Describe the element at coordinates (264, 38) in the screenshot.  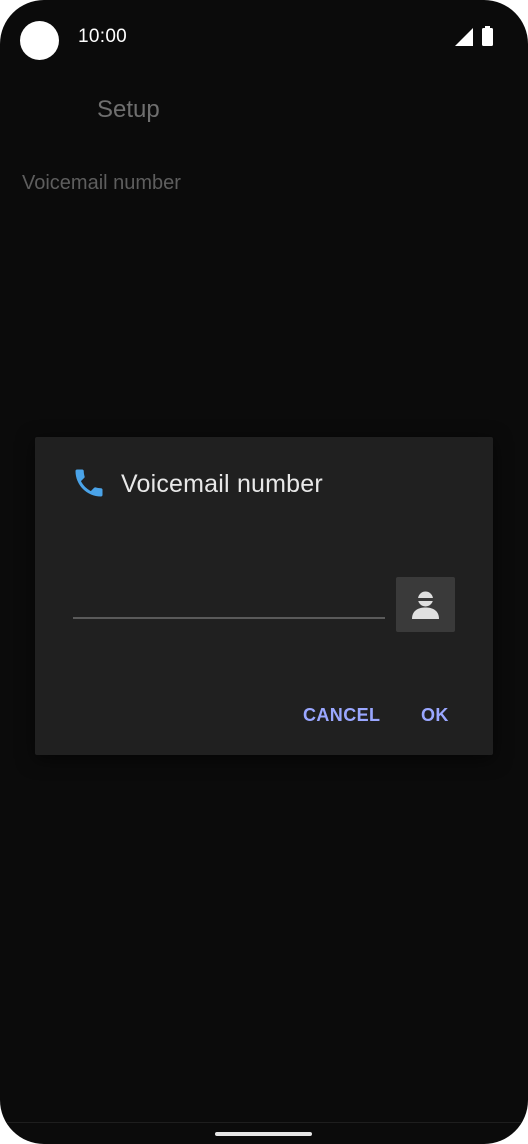
I see `status-bar: 10:00` at that location.